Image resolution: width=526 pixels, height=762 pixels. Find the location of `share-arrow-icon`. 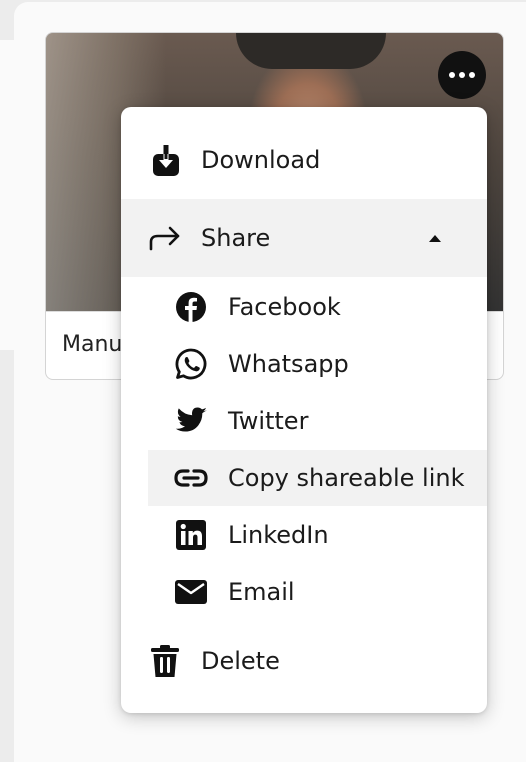

share-arrow-icon is located at coordinates (165, 238).